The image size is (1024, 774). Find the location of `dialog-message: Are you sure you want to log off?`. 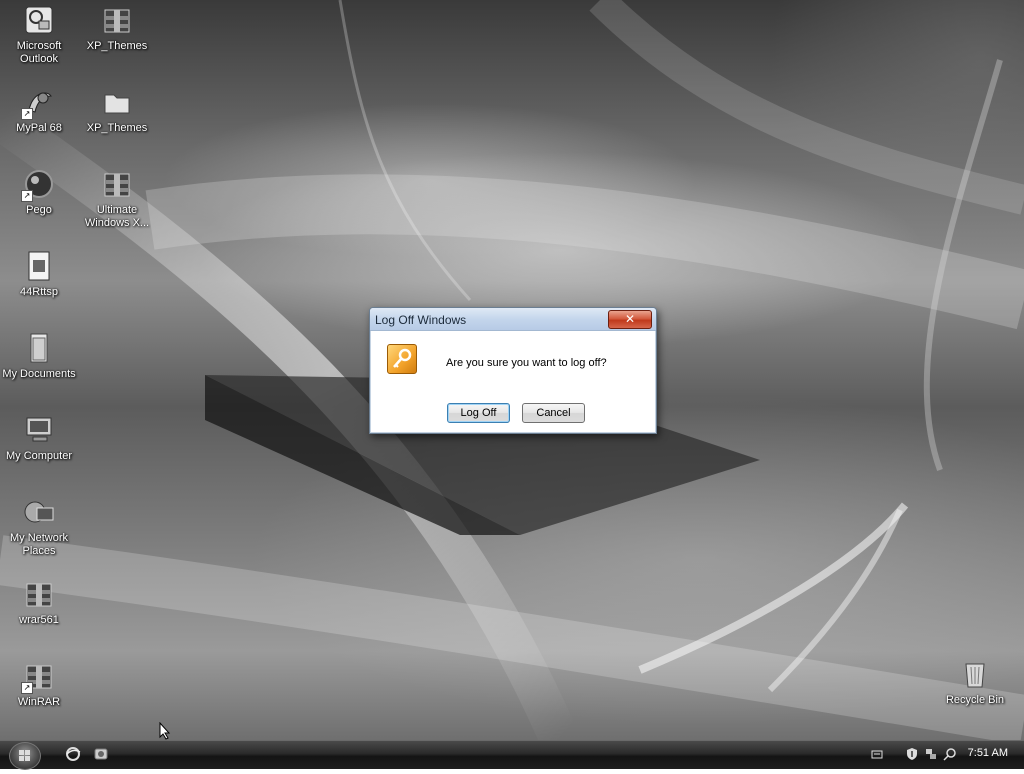

dialog-message: Are you sure you want to log off? is located at coordinates (526, 363).